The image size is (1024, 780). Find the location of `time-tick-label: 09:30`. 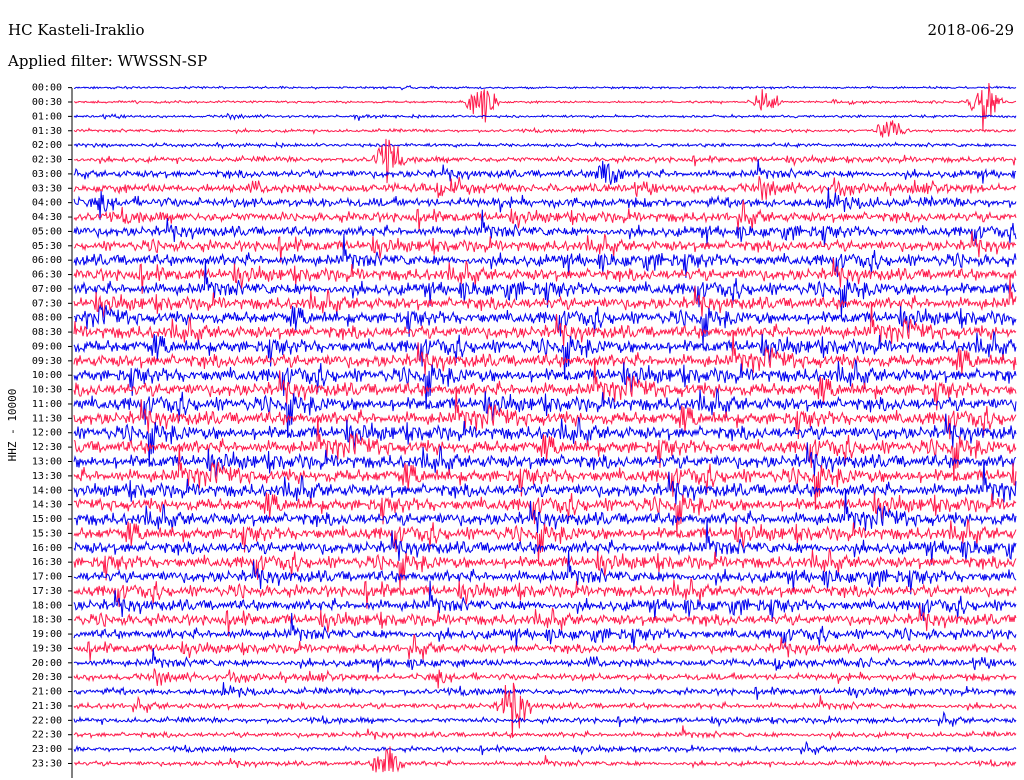

time-tick-label: 09:30 is located at coordinates (47, 361).